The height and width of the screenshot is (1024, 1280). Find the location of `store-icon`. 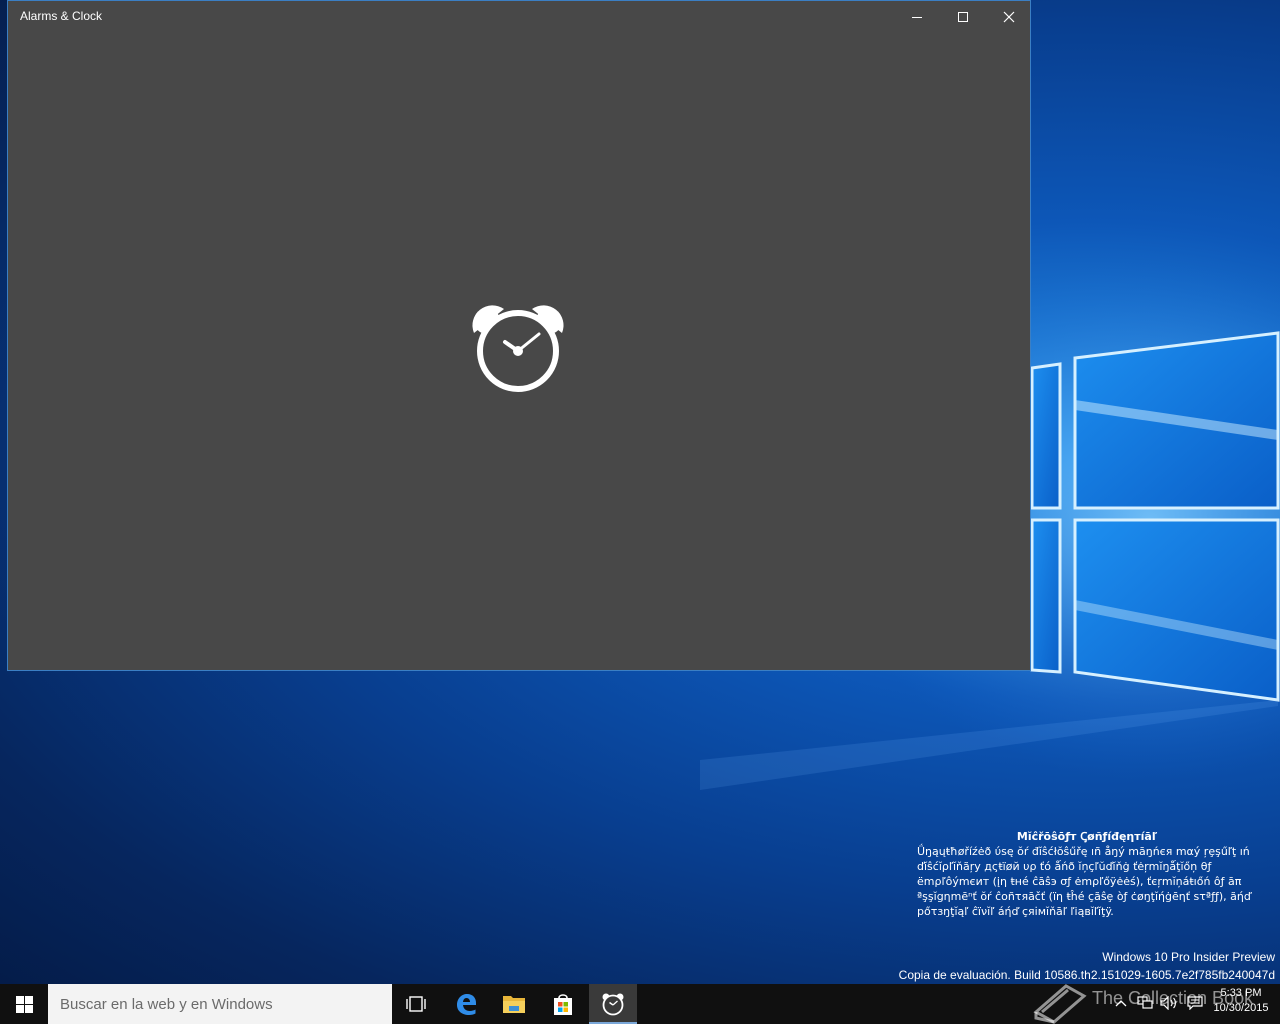

store-icon is located at coordinates (563, 1004).